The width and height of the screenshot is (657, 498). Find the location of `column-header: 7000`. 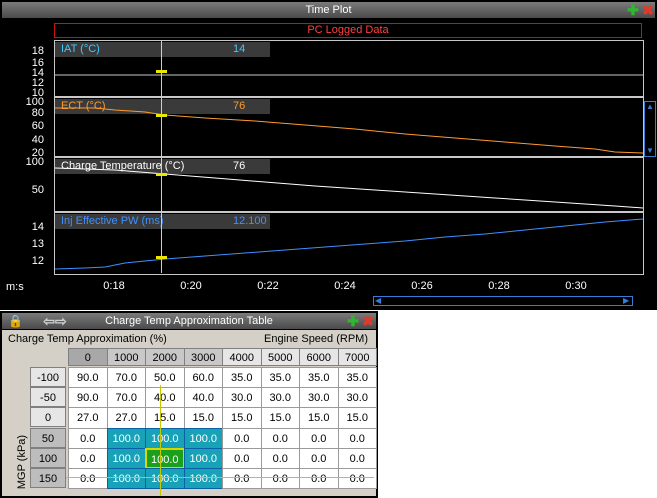

column-header: 7000 is located at coordinates (357, 357).